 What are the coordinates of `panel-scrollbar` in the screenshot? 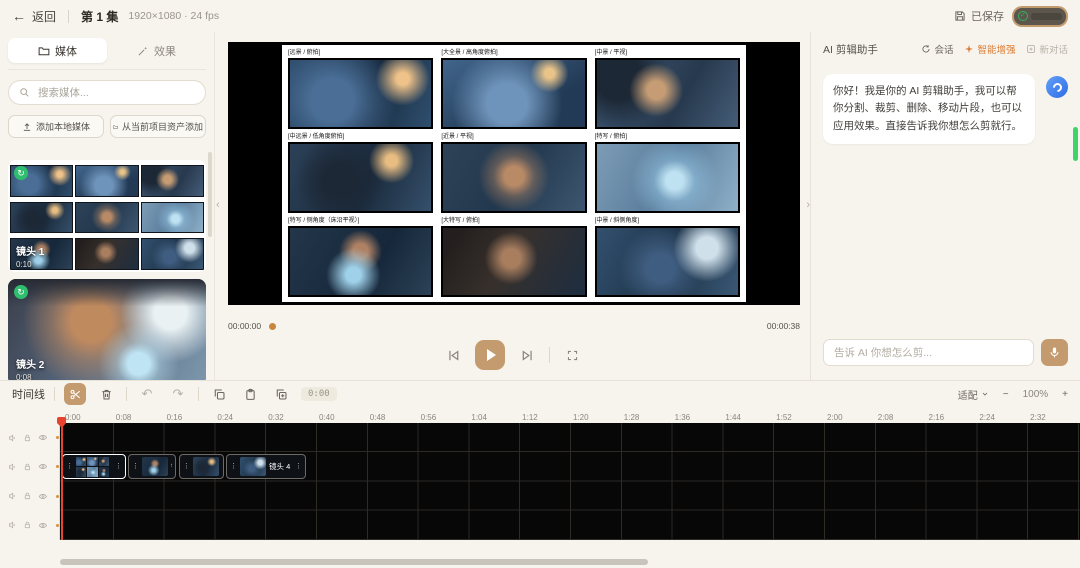 It's located at (1075, 144).